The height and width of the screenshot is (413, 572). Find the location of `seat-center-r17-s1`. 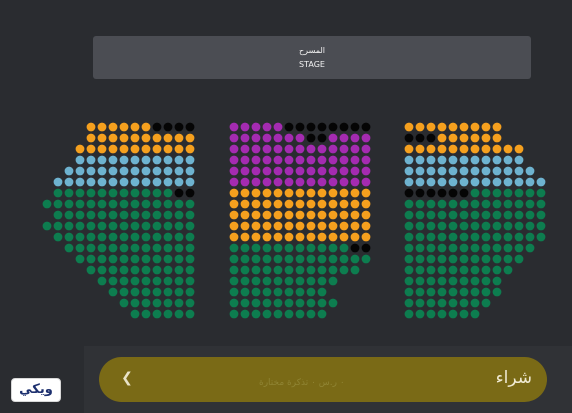

seat-center-r17-s1 is located at coordinates (234, 303).